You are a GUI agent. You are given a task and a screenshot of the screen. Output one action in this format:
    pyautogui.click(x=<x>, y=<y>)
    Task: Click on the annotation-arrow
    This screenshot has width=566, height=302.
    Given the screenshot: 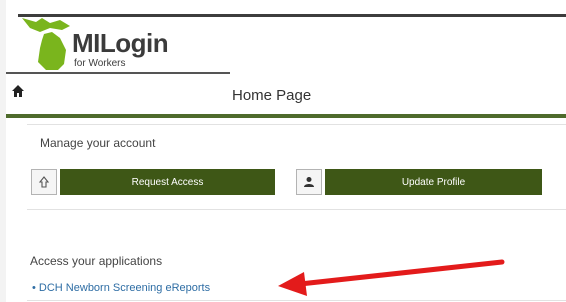 What is the action you would take?
    pyautogui.click(x=391, y=277)
    